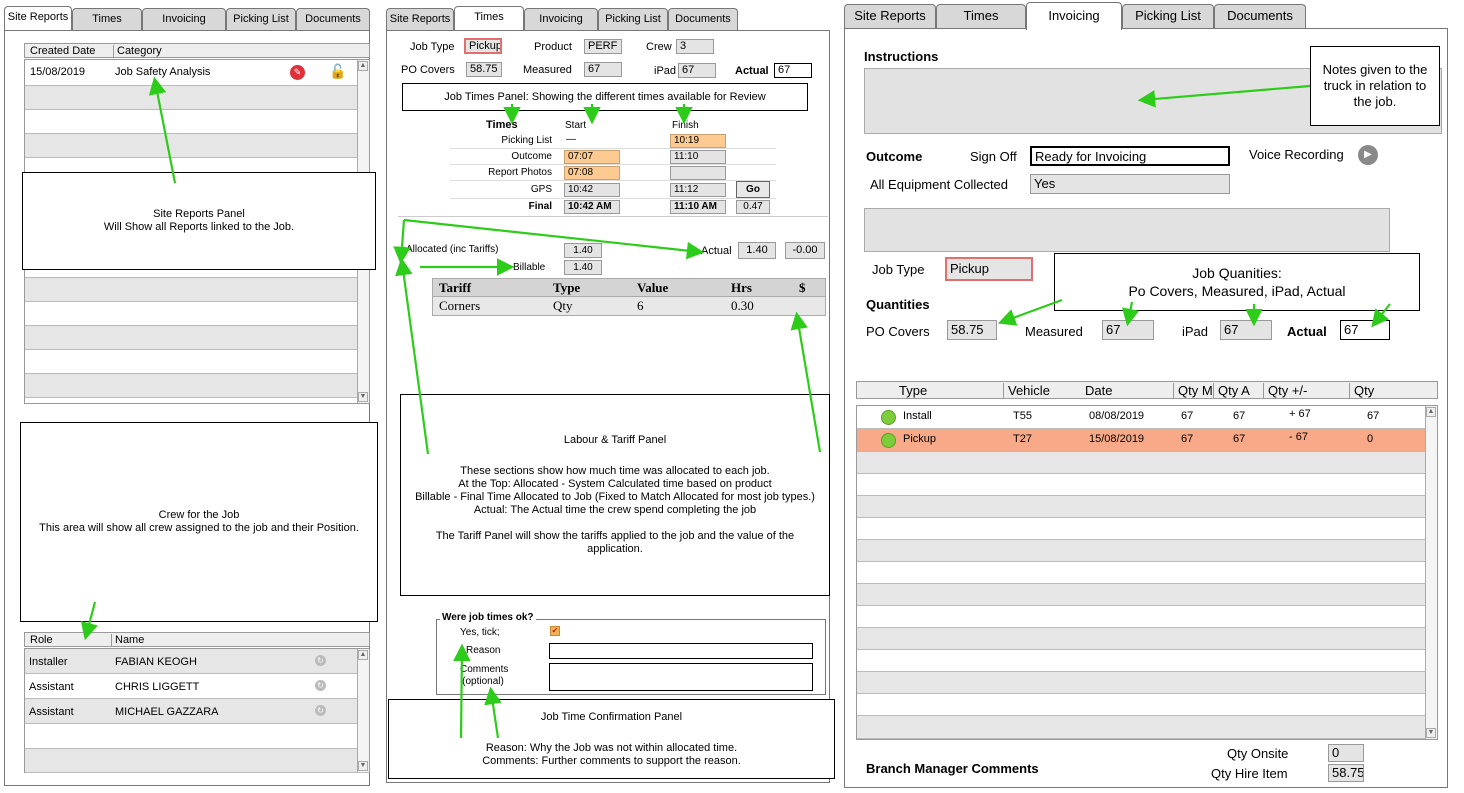 The image size is (1464, 793). What do you see at coordinates (1127, 230) in the screenshot?
I see `outcome-notes-field` at bounding box center [1127, 230].